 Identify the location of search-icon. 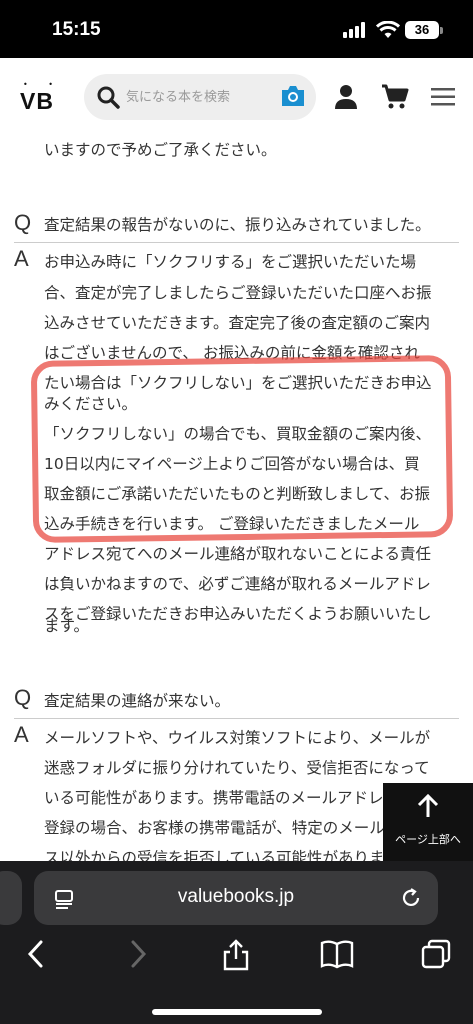
(108, 97).